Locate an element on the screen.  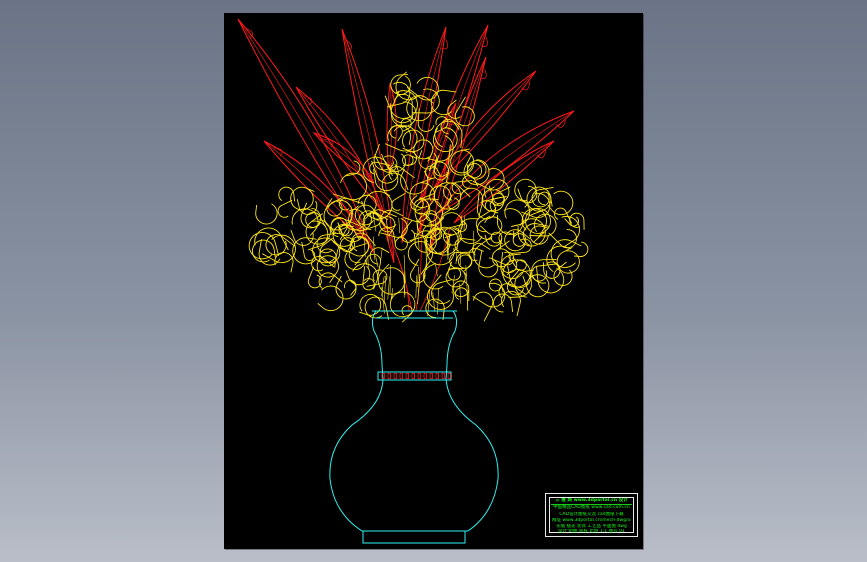
vase is located at coordinates (414, 427).